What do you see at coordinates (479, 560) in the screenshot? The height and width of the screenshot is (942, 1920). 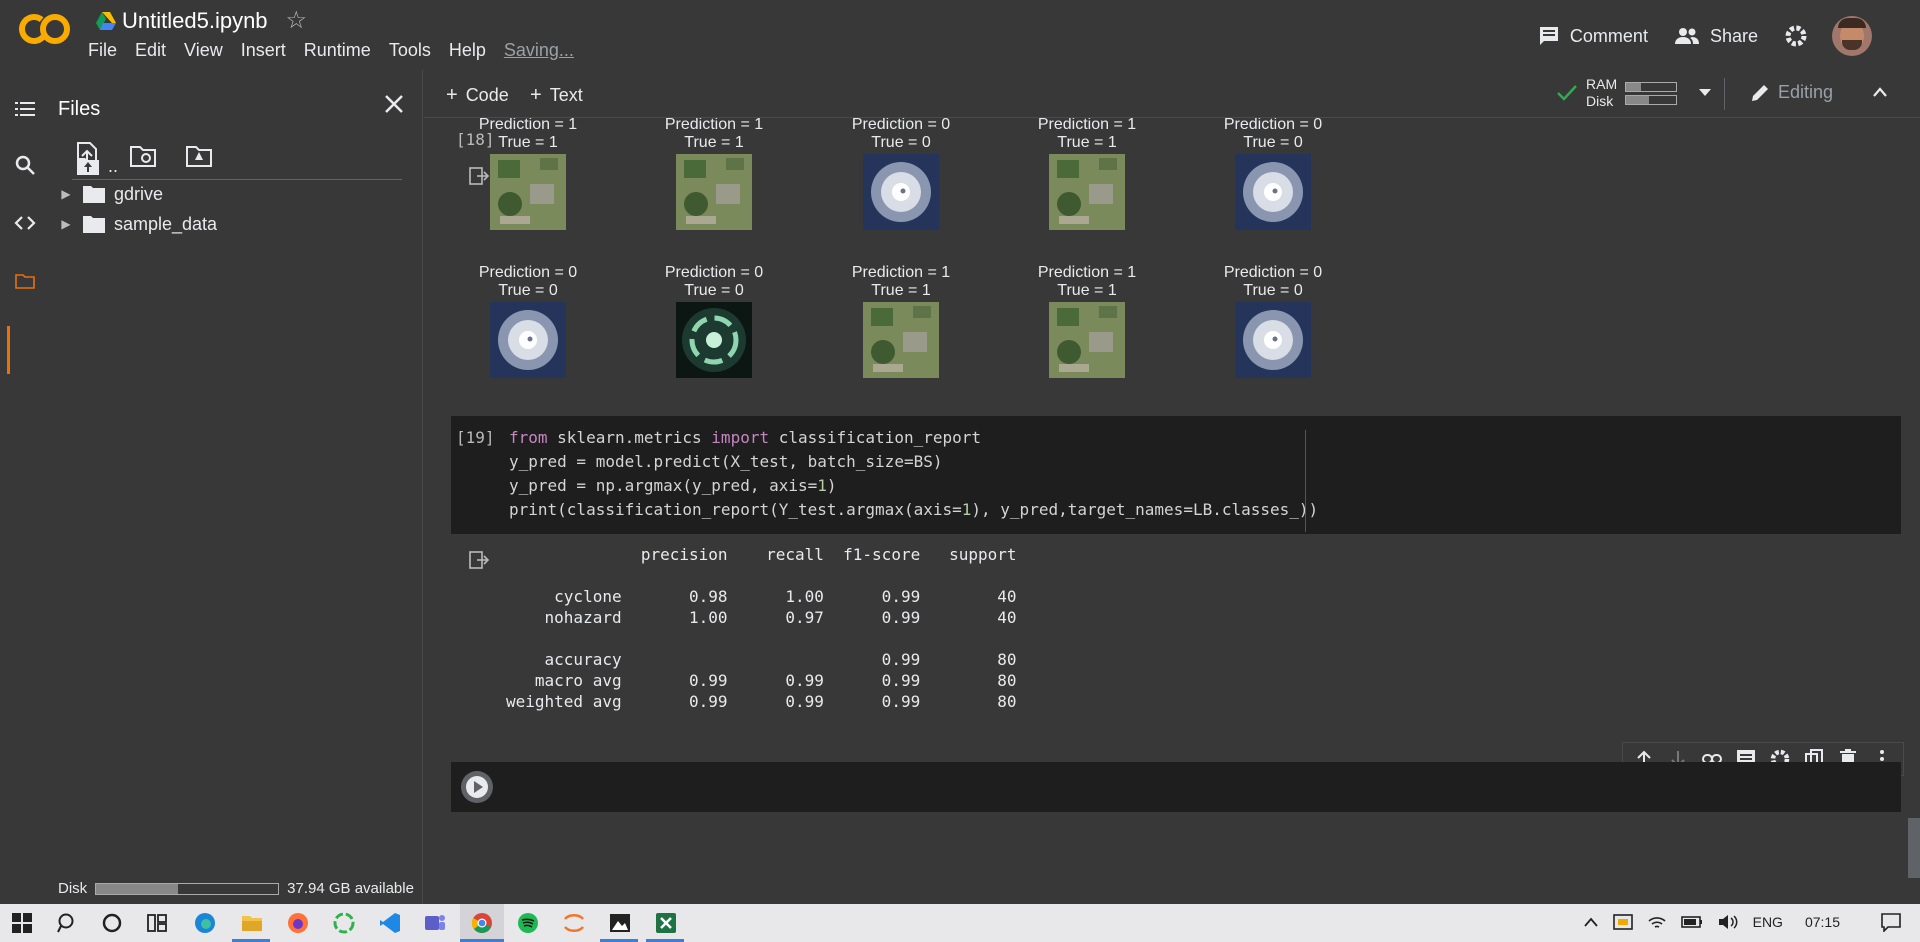 I see `output-icon` at bounding box center [479, 560].